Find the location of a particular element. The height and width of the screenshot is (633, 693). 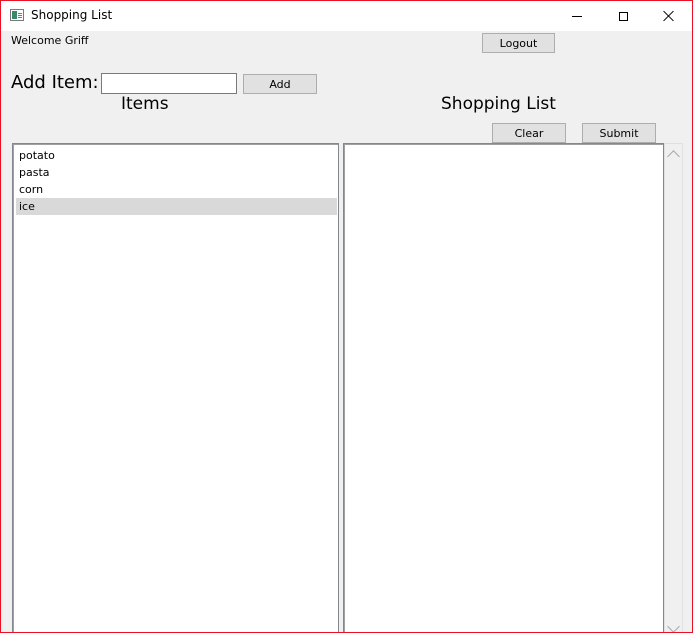

list-item-ice: ice is located at coordinates (176, 206).